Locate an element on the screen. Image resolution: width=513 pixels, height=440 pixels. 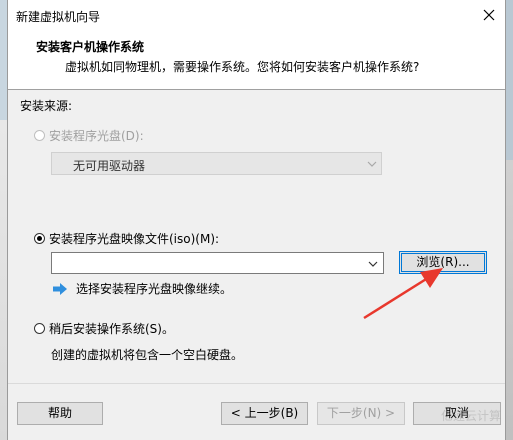
radio-installer-disc: 安装程序光盘(D): is located at coordinates (89, 135).